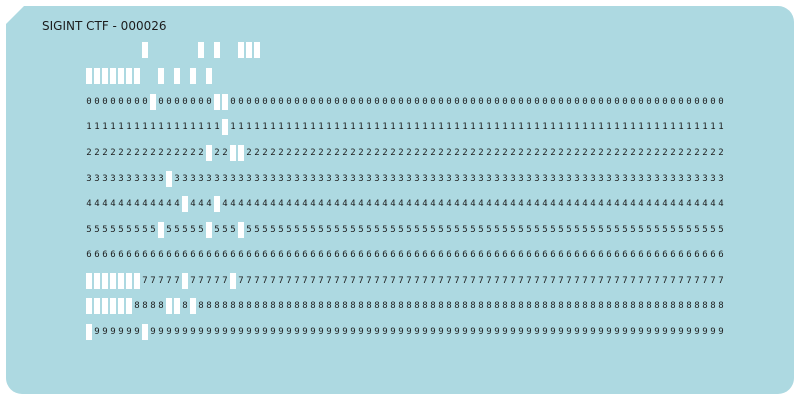  Describe the element at coordinates (297, 255) in the screenshot. I see `digit-6-col-27: 6` at that location.